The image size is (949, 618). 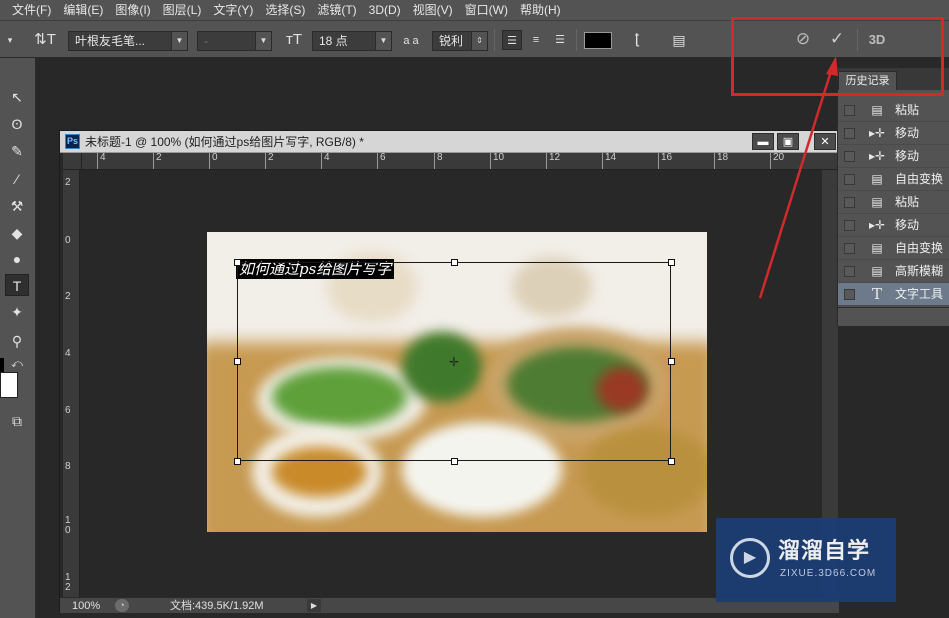 I want to click on watermark-title: 溜溜自学, so click(x=824, y=550).